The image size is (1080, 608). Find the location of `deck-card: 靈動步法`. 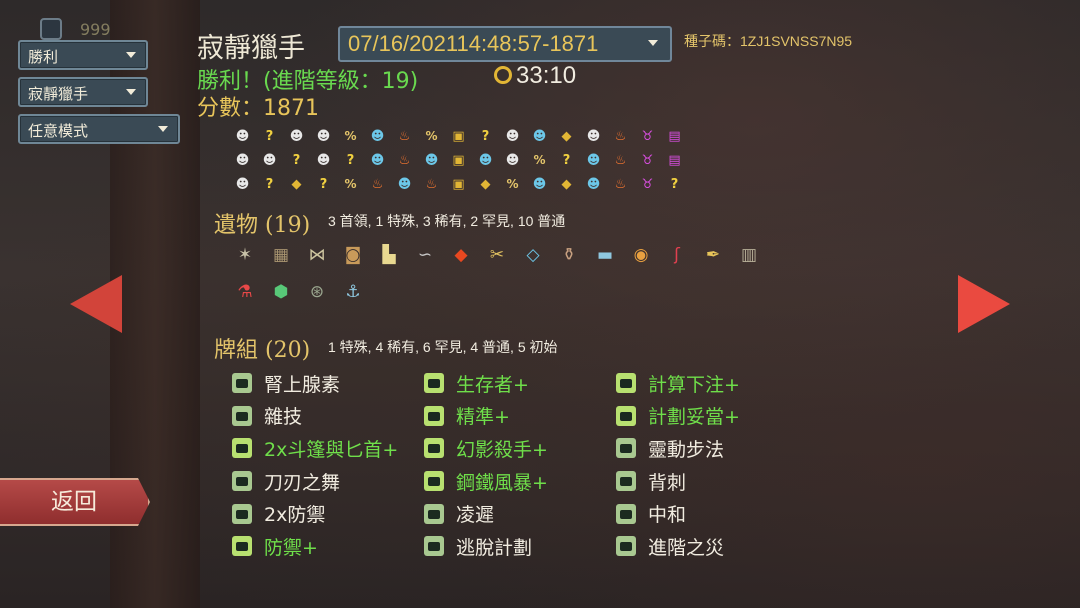

deck-card: 靈動步法 is located at coordinates (678, 448).